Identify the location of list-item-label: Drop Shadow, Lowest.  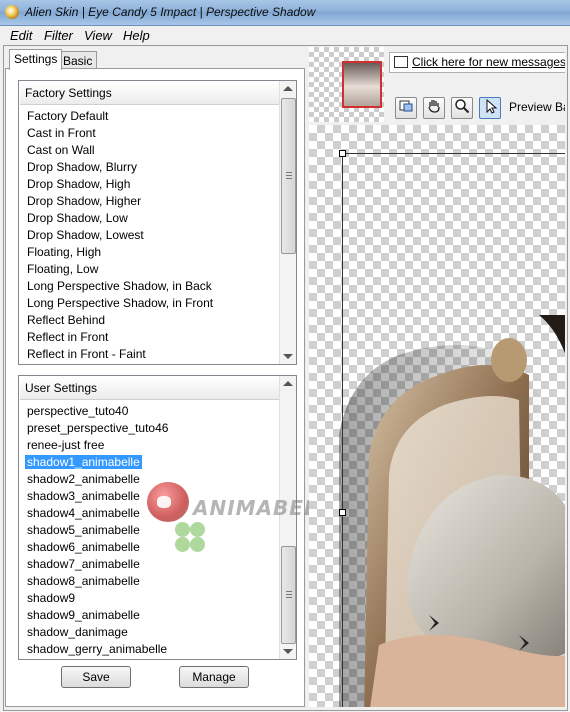
(85, 235).